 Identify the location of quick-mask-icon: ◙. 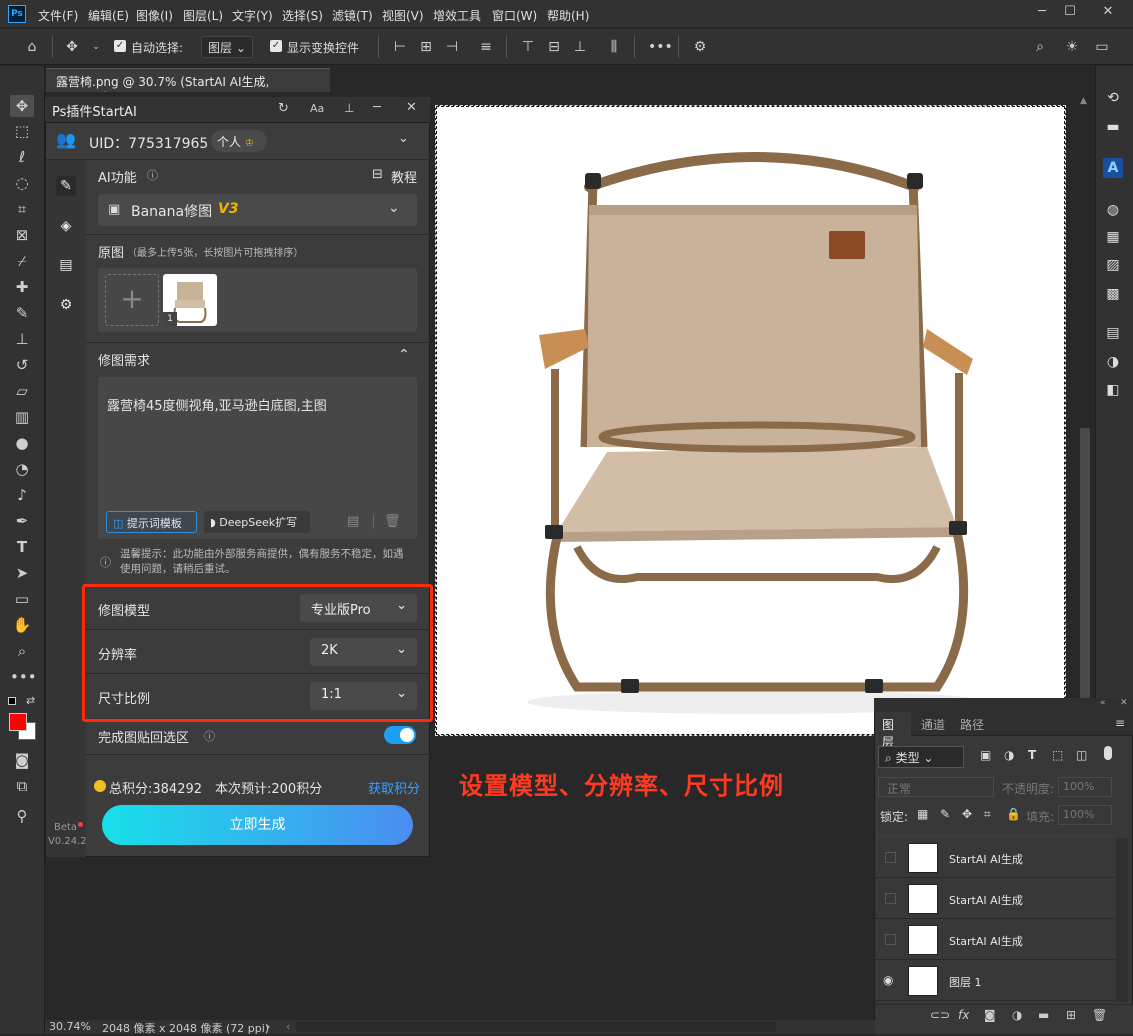
(22, 760).